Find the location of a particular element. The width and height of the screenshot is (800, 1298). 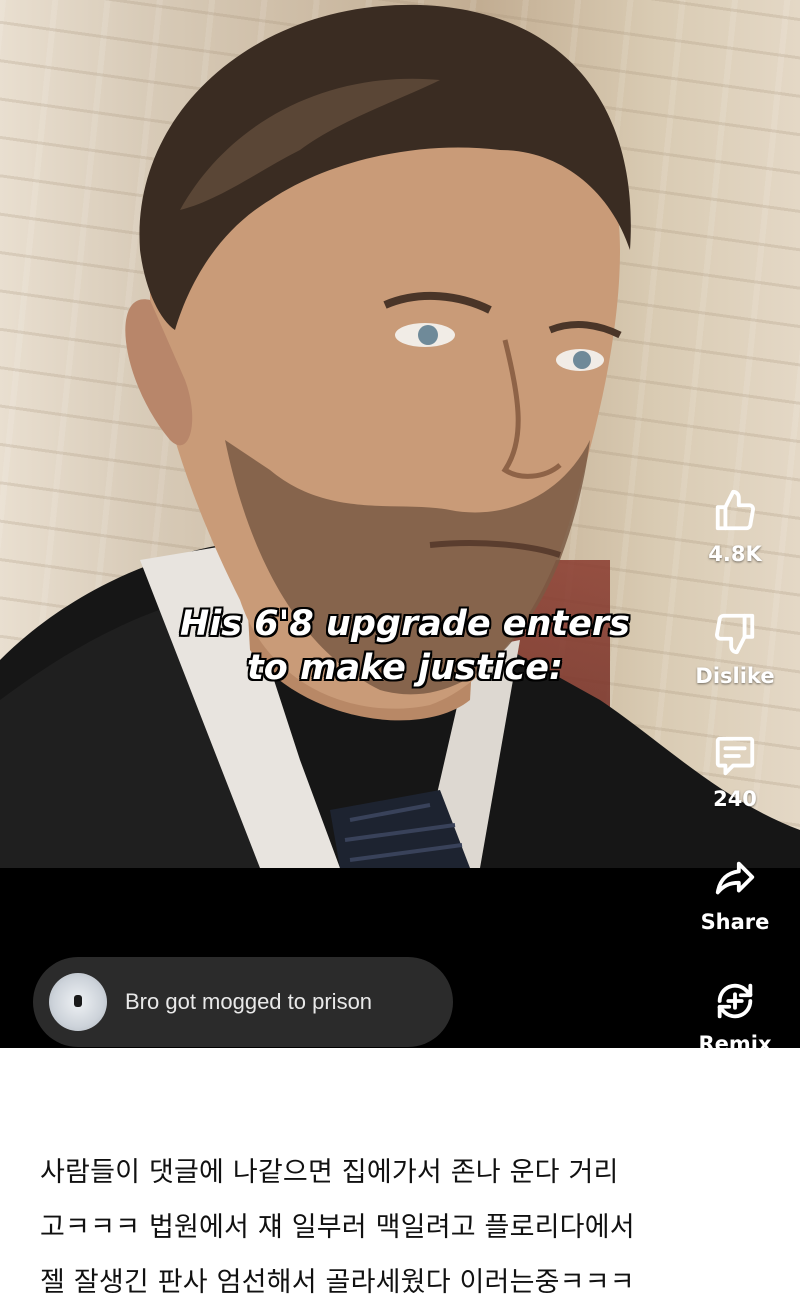

comment-icon is located at coordinates (735, 756).